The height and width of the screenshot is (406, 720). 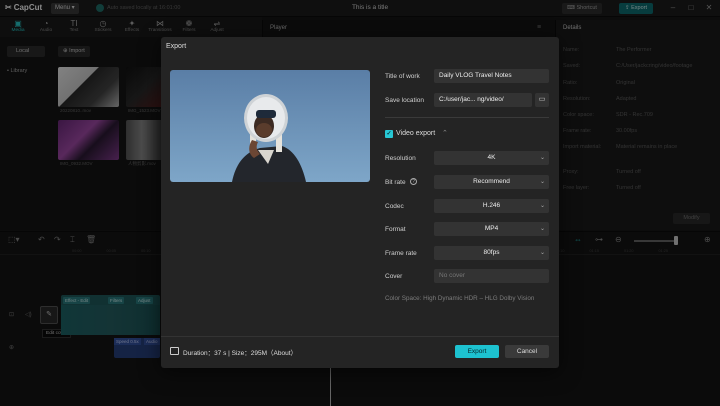 I want to click on duration-size-text: Duration：37 s | Size：295M（About）, so click(x=240, y=353).